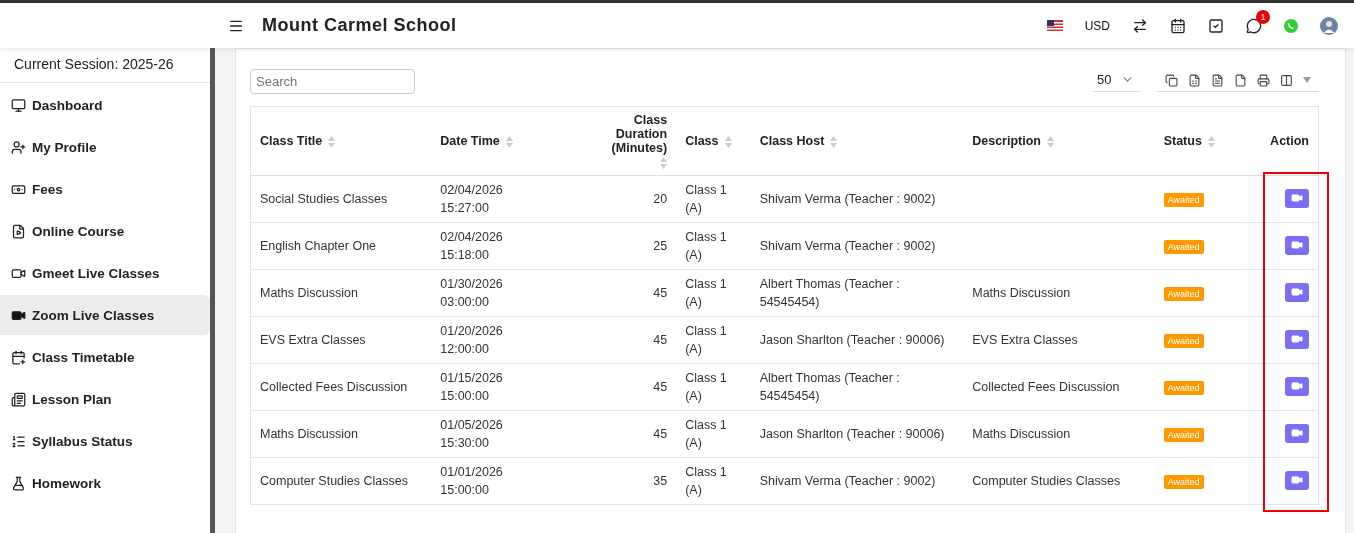 The height and width of the screenshot is (533, 1354). Describe the element at coordinates (1182, 141) in the screenshot. I see `column-header: Status` at that location.